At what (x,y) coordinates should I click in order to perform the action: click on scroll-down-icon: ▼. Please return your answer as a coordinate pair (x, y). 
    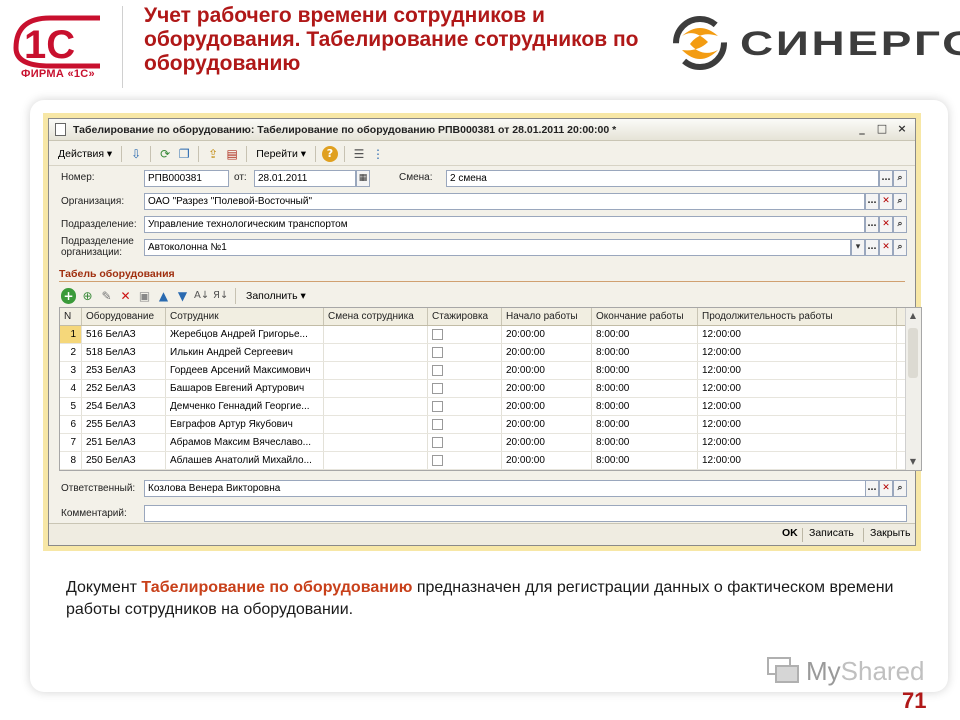
    Looking at the image, I should click on (913, 462).